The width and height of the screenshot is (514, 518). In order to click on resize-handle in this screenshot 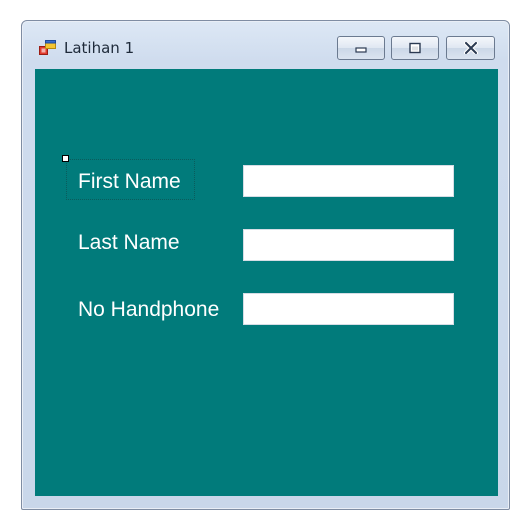, I will do `click(65, 158)`.